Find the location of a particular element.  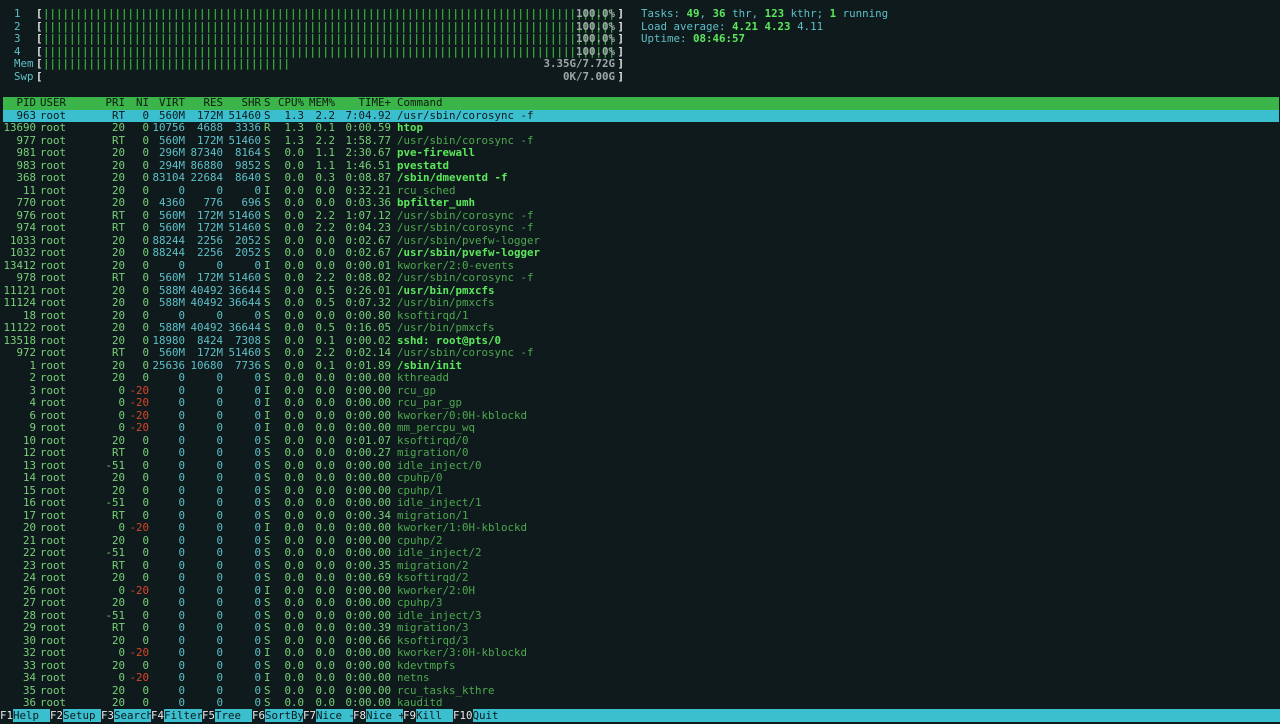

table-row: 9 root 0 -20 0 0 0 I 0.0 0.0 0:00.00 mm_percpu_wq is located at coordinates (641, 428).